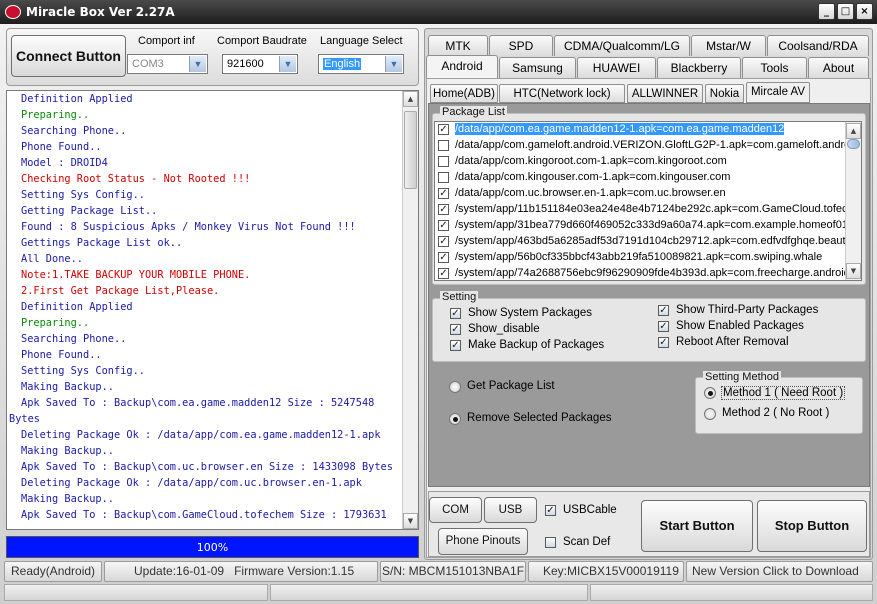 The width and height of the screenshot is (877, 604). Describe the element at coordinates (483, 541) in the screenshot. I see `phone-pinouts-button: Phone Pinouts` at that location.